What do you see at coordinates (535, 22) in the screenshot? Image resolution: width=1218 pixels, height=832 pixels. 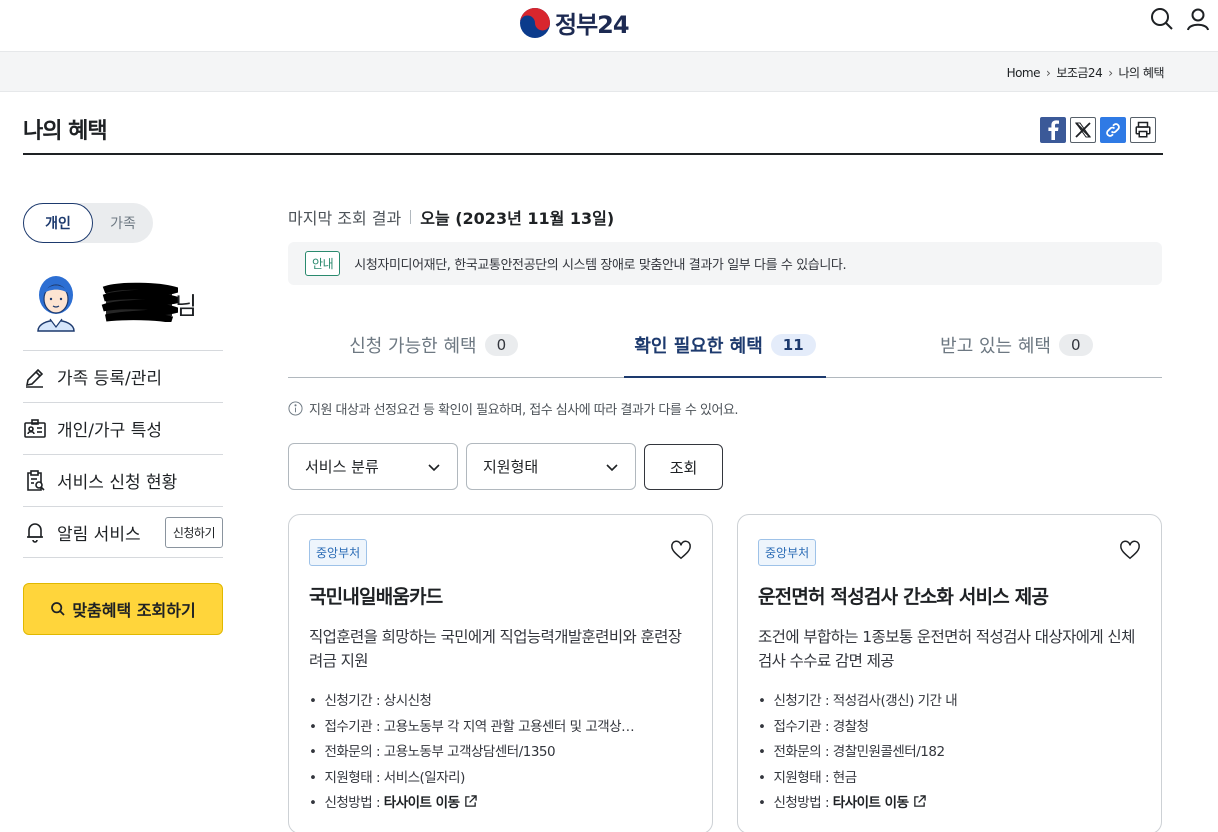 I see `taegeuk-logo-icon` at bounding box center [535, 22].